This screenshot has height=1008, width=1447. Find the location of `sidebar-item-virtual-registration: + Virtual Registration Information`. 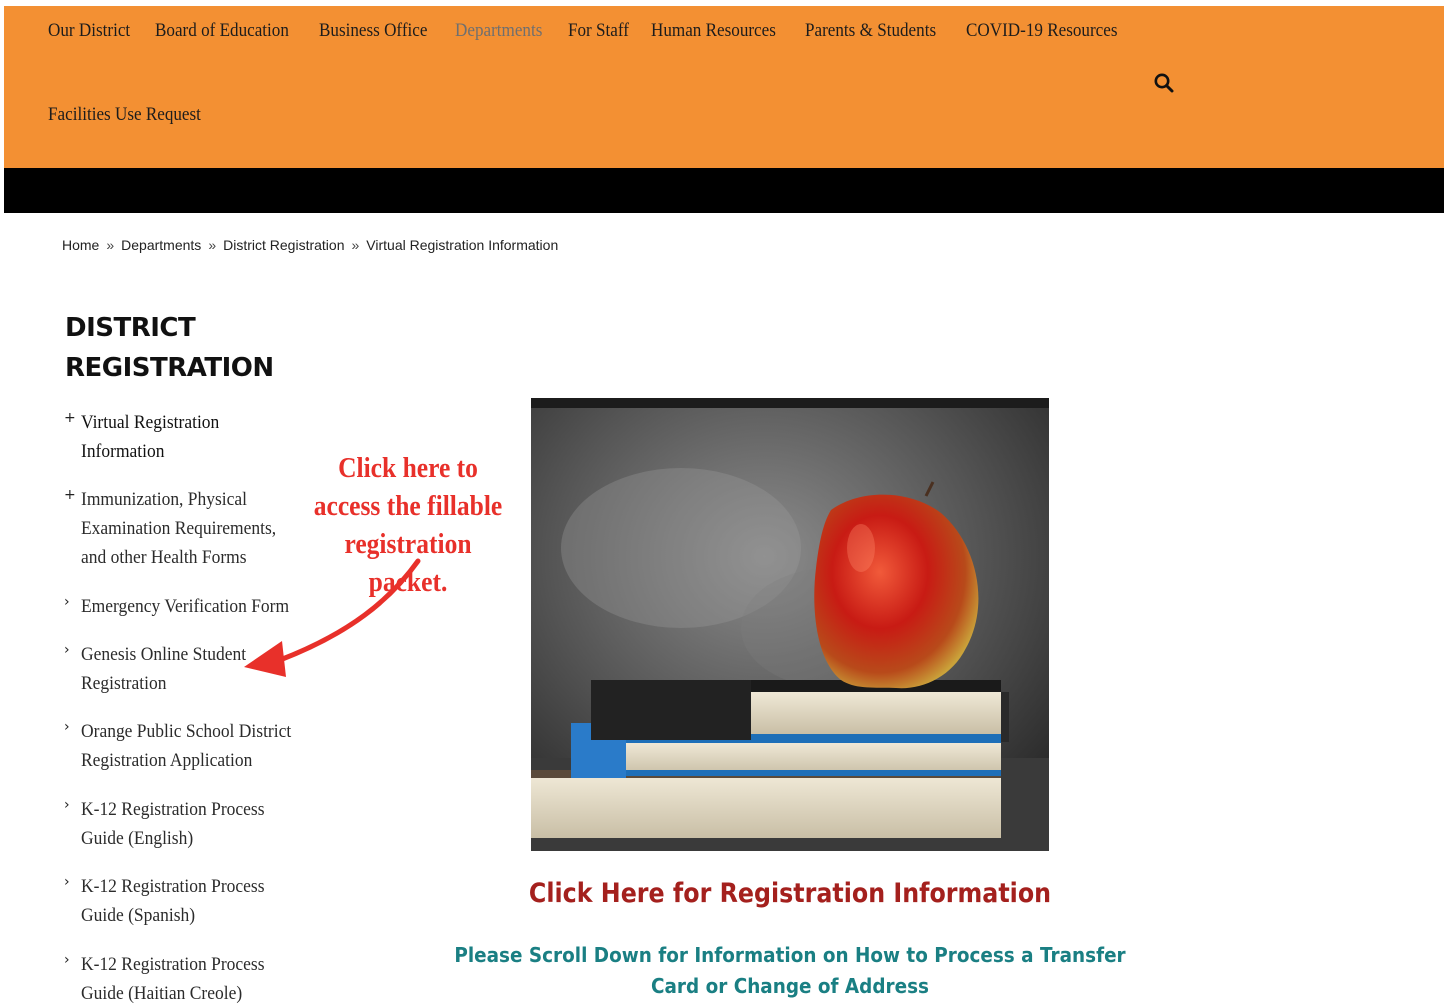

sidebar-item-virtual-registration: + Virtual Registration Information is located at coordinates (184, 437).